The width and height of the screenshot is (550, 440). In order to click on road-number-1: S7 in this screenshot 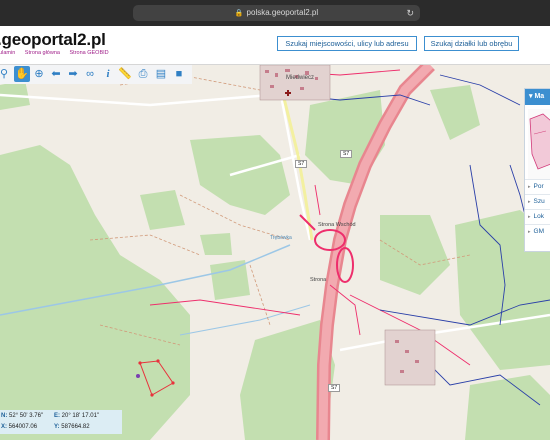, I will do `click(301, 164)`.